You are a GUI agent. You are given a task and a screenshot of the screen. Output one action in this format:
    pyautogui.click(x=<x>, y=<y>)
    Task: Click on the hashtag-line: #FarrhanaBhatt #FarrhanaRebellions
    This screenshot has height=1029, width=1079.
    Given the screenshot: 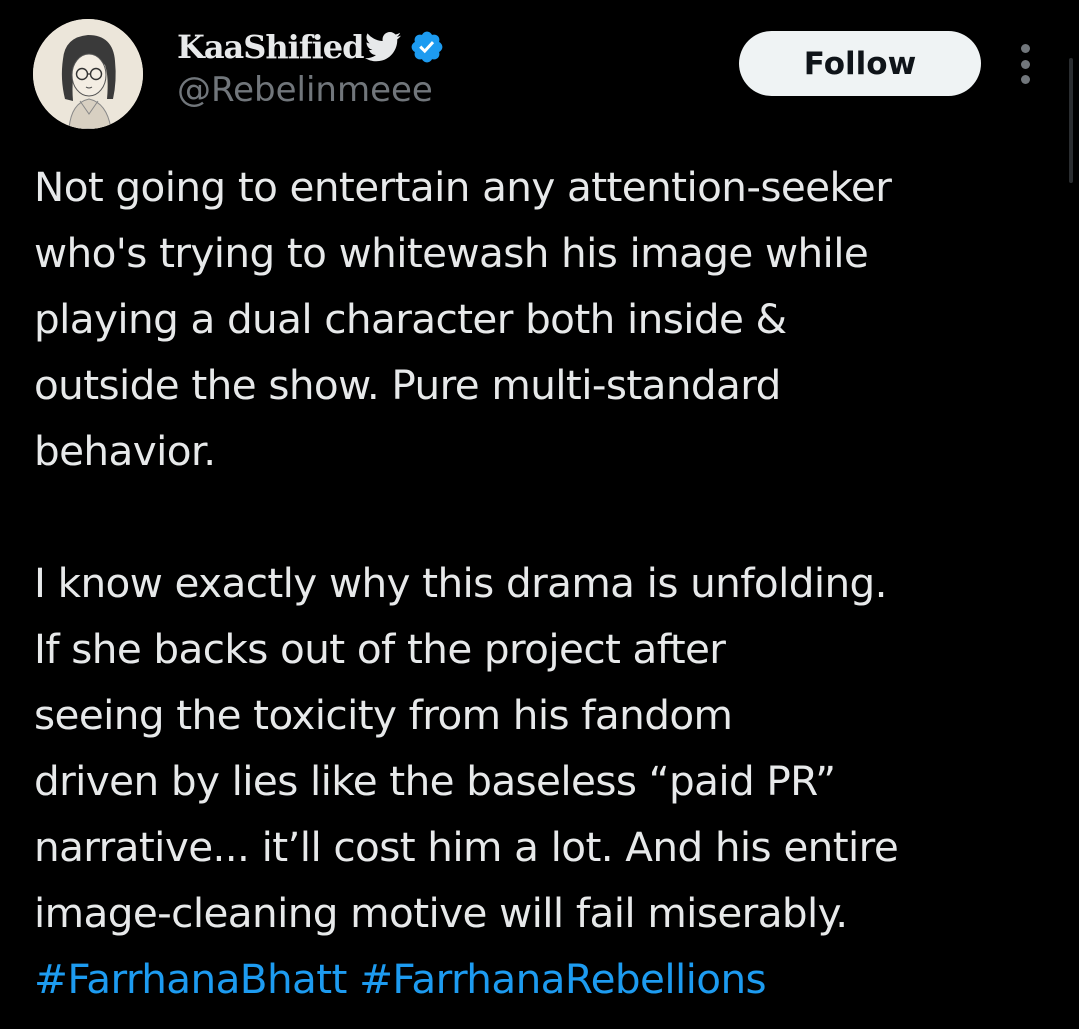 What is the action you would take?
    pyautogui.click(x=539, y=979)
    